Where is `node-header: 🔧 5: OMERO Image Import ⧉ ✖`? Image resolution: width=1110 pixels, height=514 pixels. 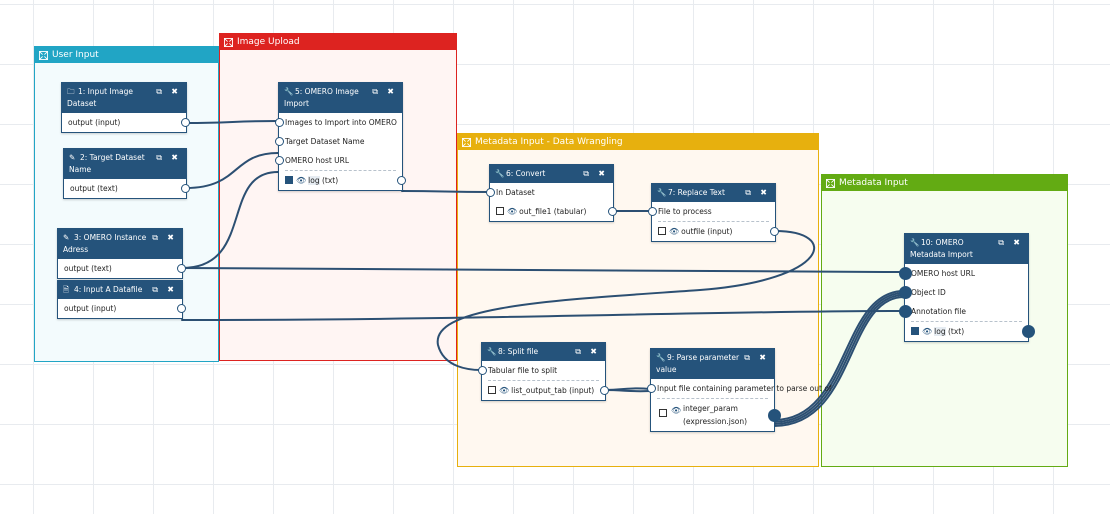
node-header: 🔧 5: OMERO Image Import ⧉ ✖ is located at coordinates (340, 98).